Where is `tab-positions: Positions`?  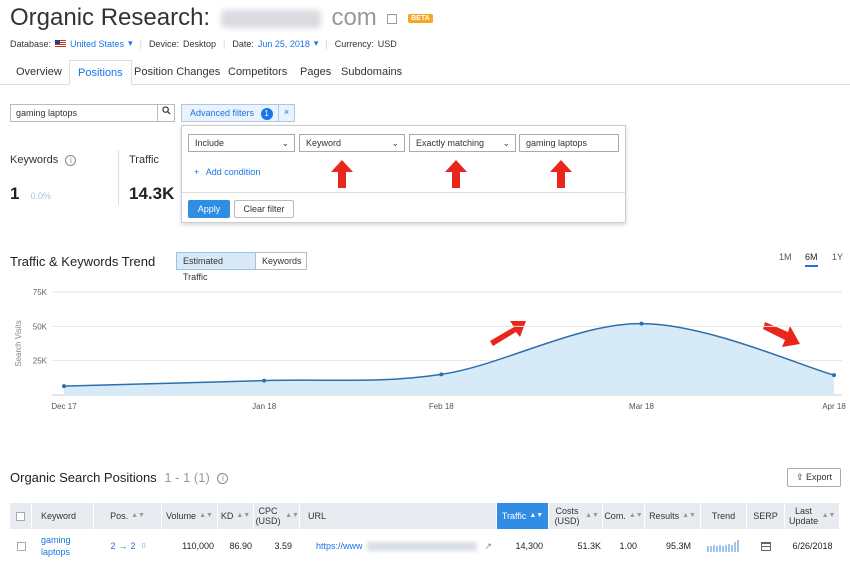 tab-positions: Positions is located at coordinates (100, 72).